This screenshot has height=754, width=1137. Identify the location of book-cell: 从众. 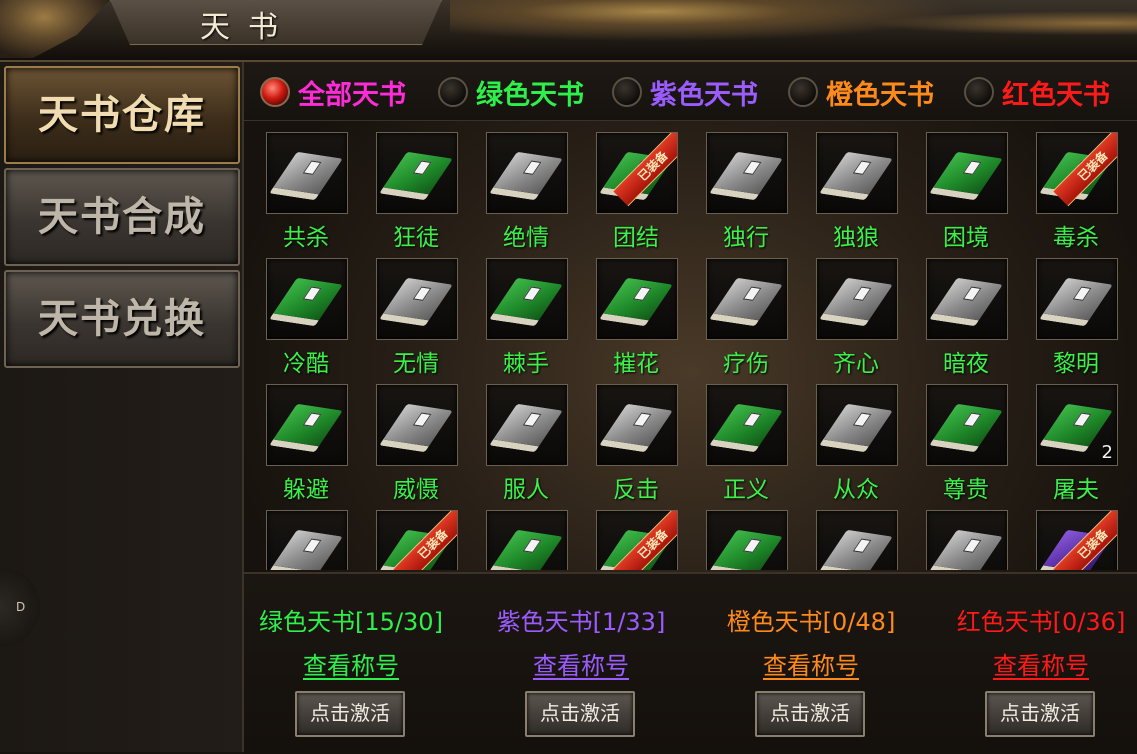
(867, 447).